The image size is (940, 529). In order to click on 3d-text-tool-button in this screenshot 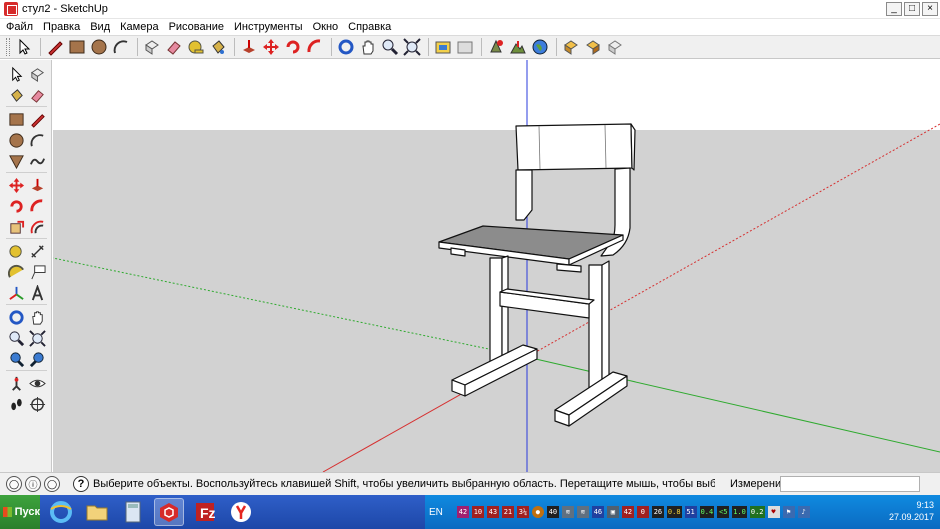, I will do `click(37, 293)`.